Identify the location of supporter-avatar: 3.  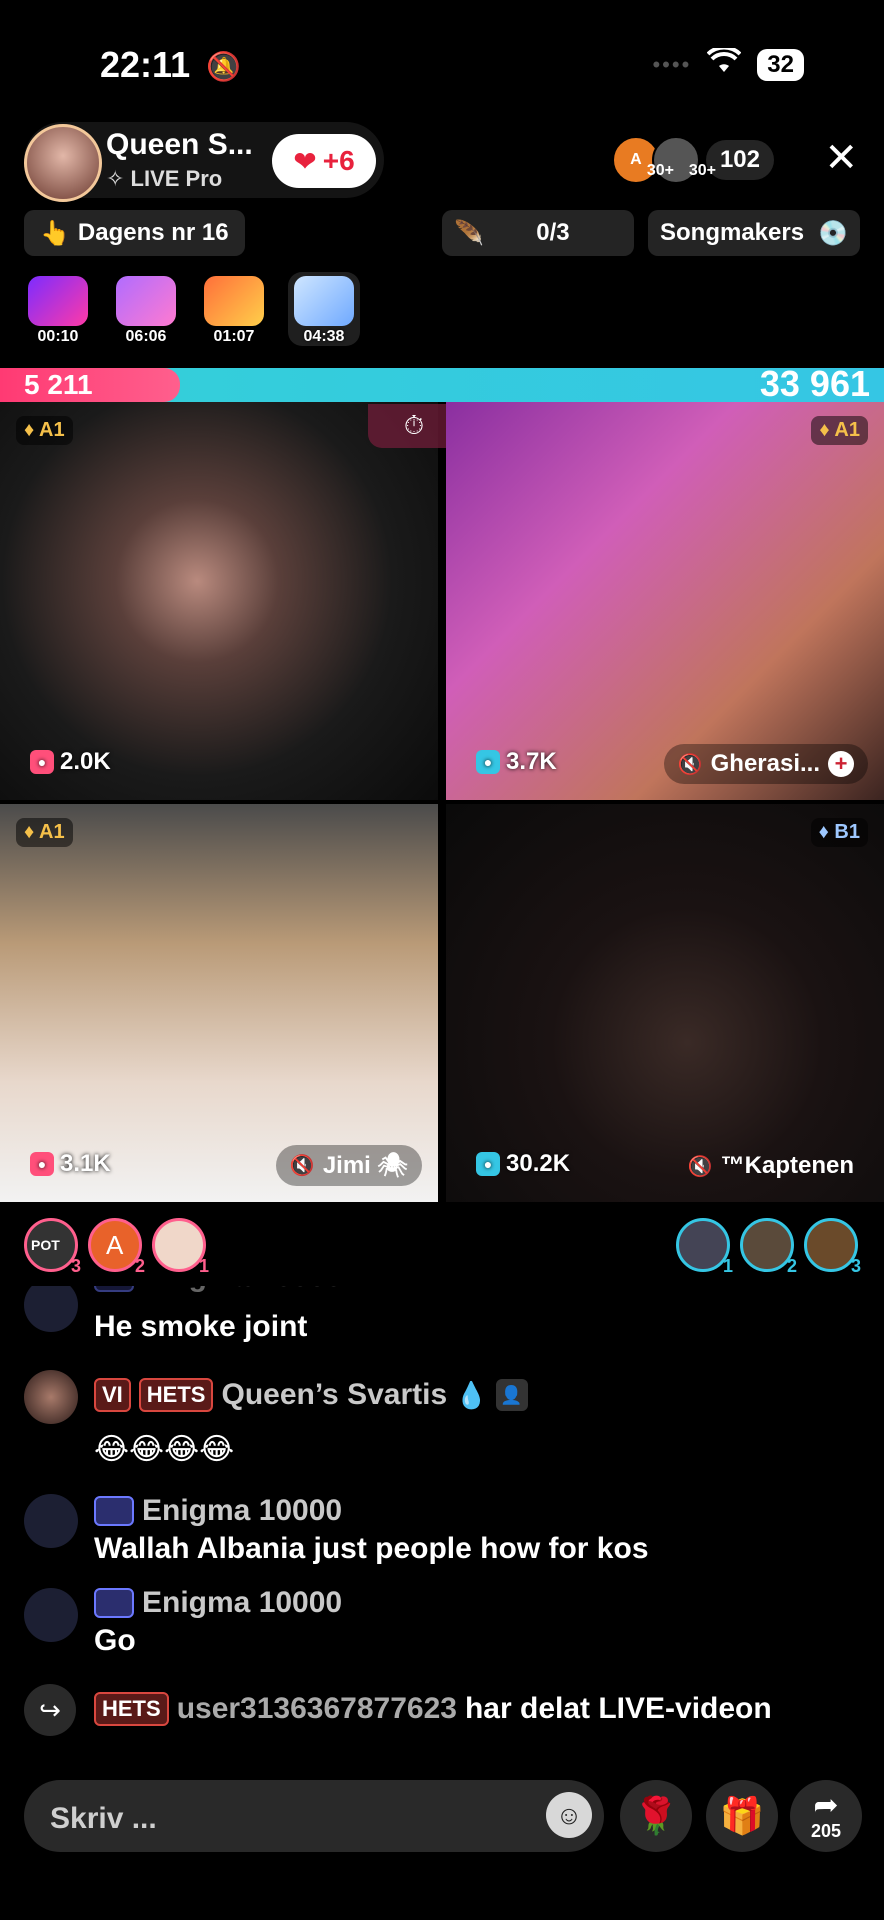
(832, 1247).